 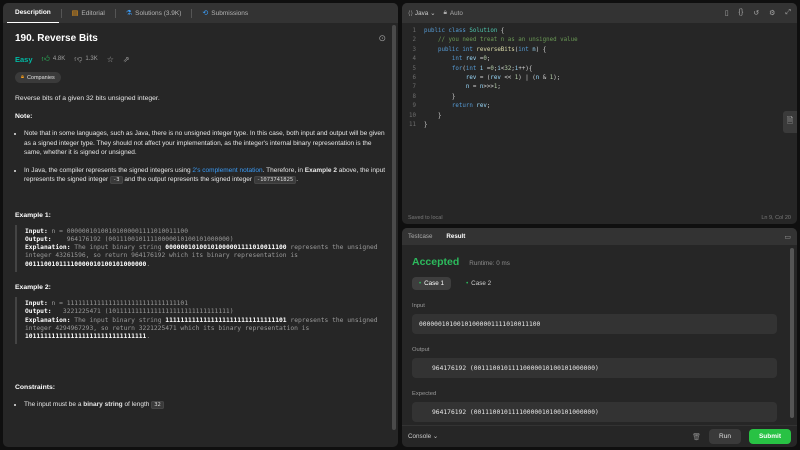 I want to click on line-number: 9, so click(x=414, y=106).